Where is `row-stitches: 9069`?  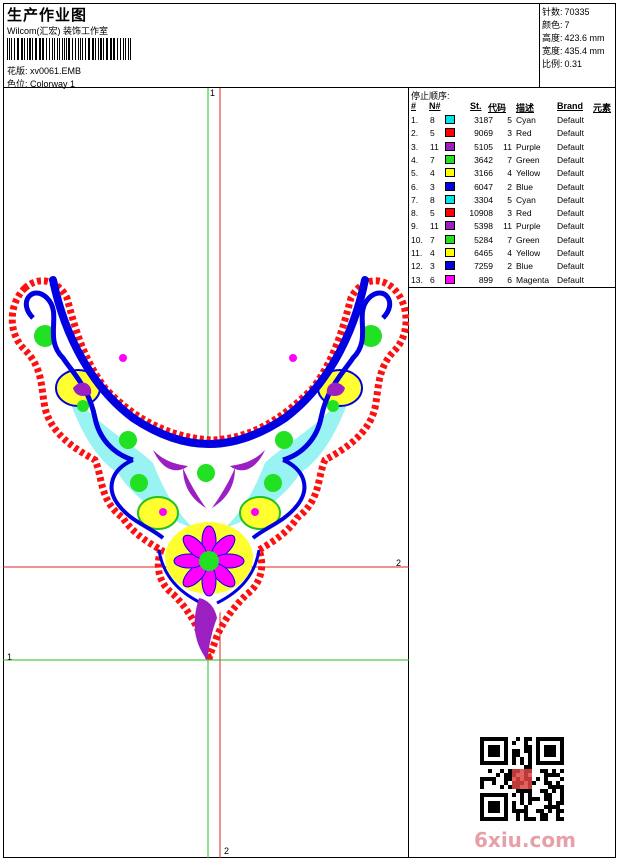
row-stitches: 9069 is located at coordinates (483, 133).